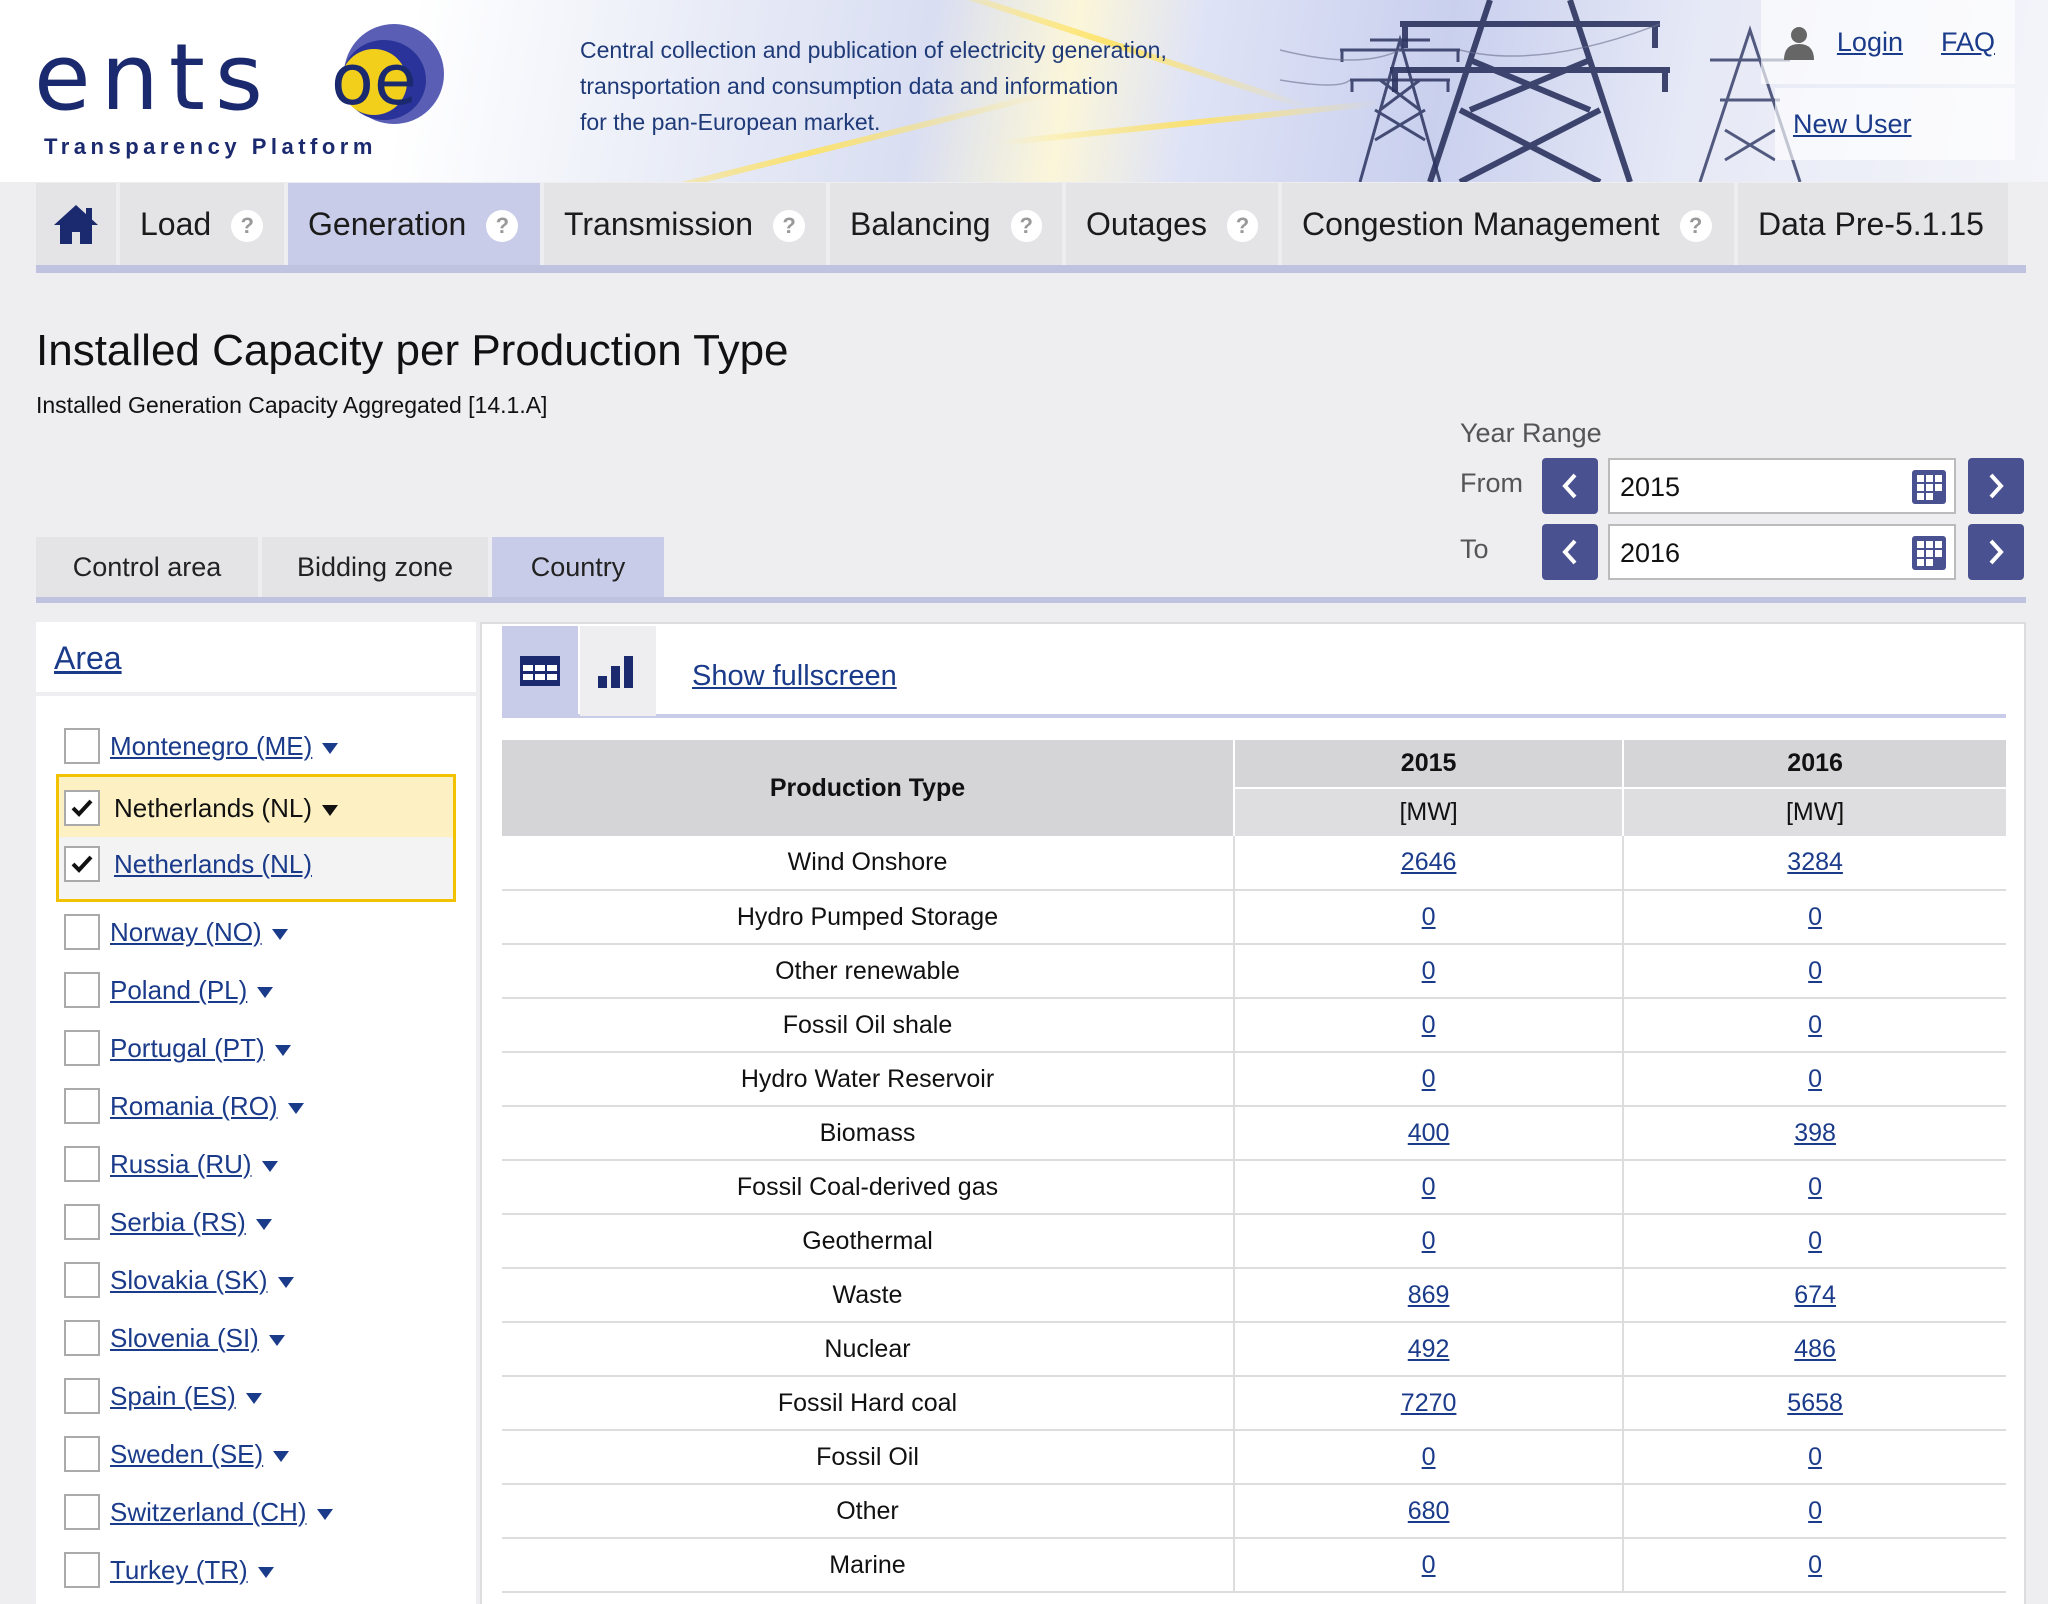 The image size is (2048, 1604). I want to click on value-link: 398, so click(1815, 1133).